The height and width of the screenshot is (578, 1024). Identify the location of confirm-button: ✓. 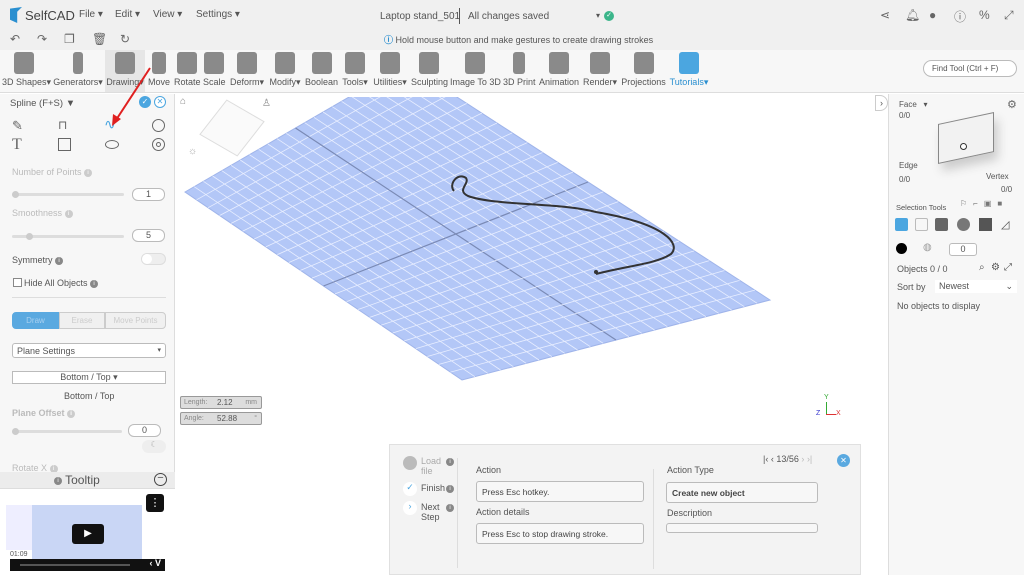
(145, 102).